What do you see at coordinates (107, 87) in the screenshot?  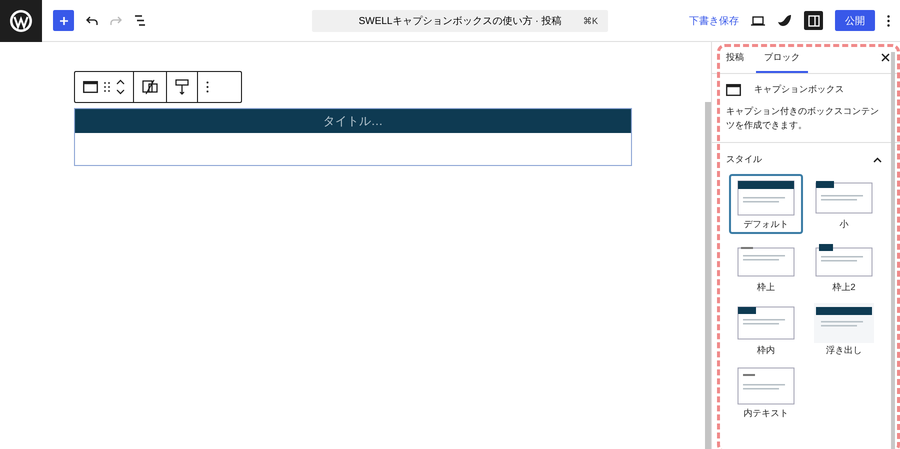 I see `drag-handle-icon` at bounding box center [107, 87].